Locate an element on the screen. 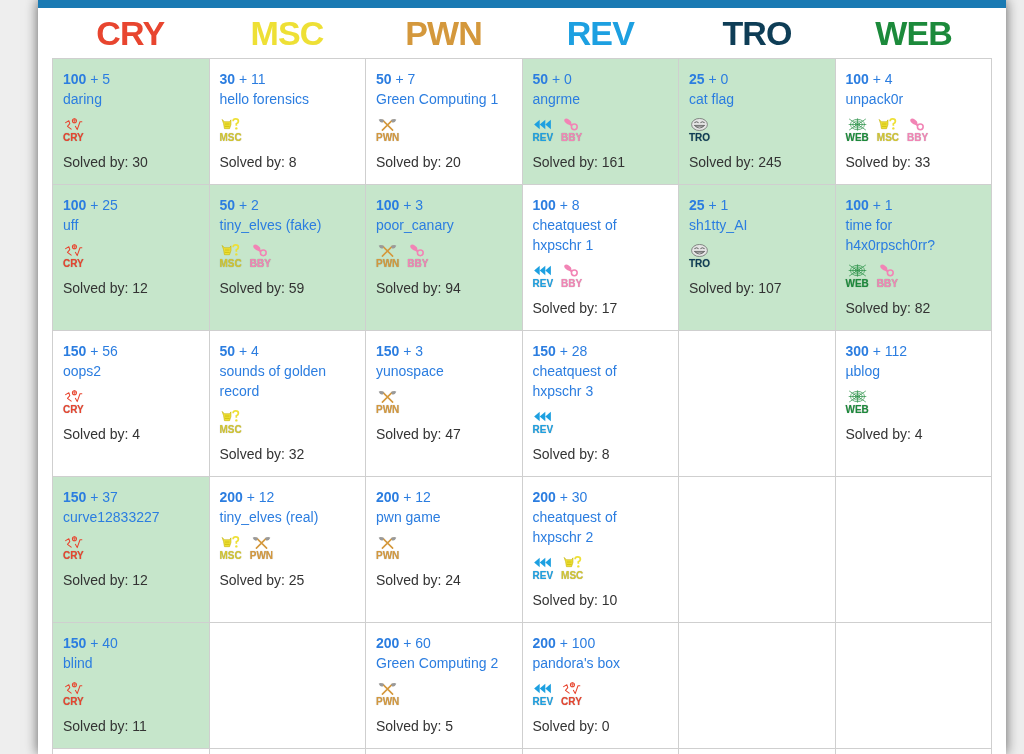 This screenshot has width=1024, height=754. category-heading: MSC is located at coordinates (287, 33).